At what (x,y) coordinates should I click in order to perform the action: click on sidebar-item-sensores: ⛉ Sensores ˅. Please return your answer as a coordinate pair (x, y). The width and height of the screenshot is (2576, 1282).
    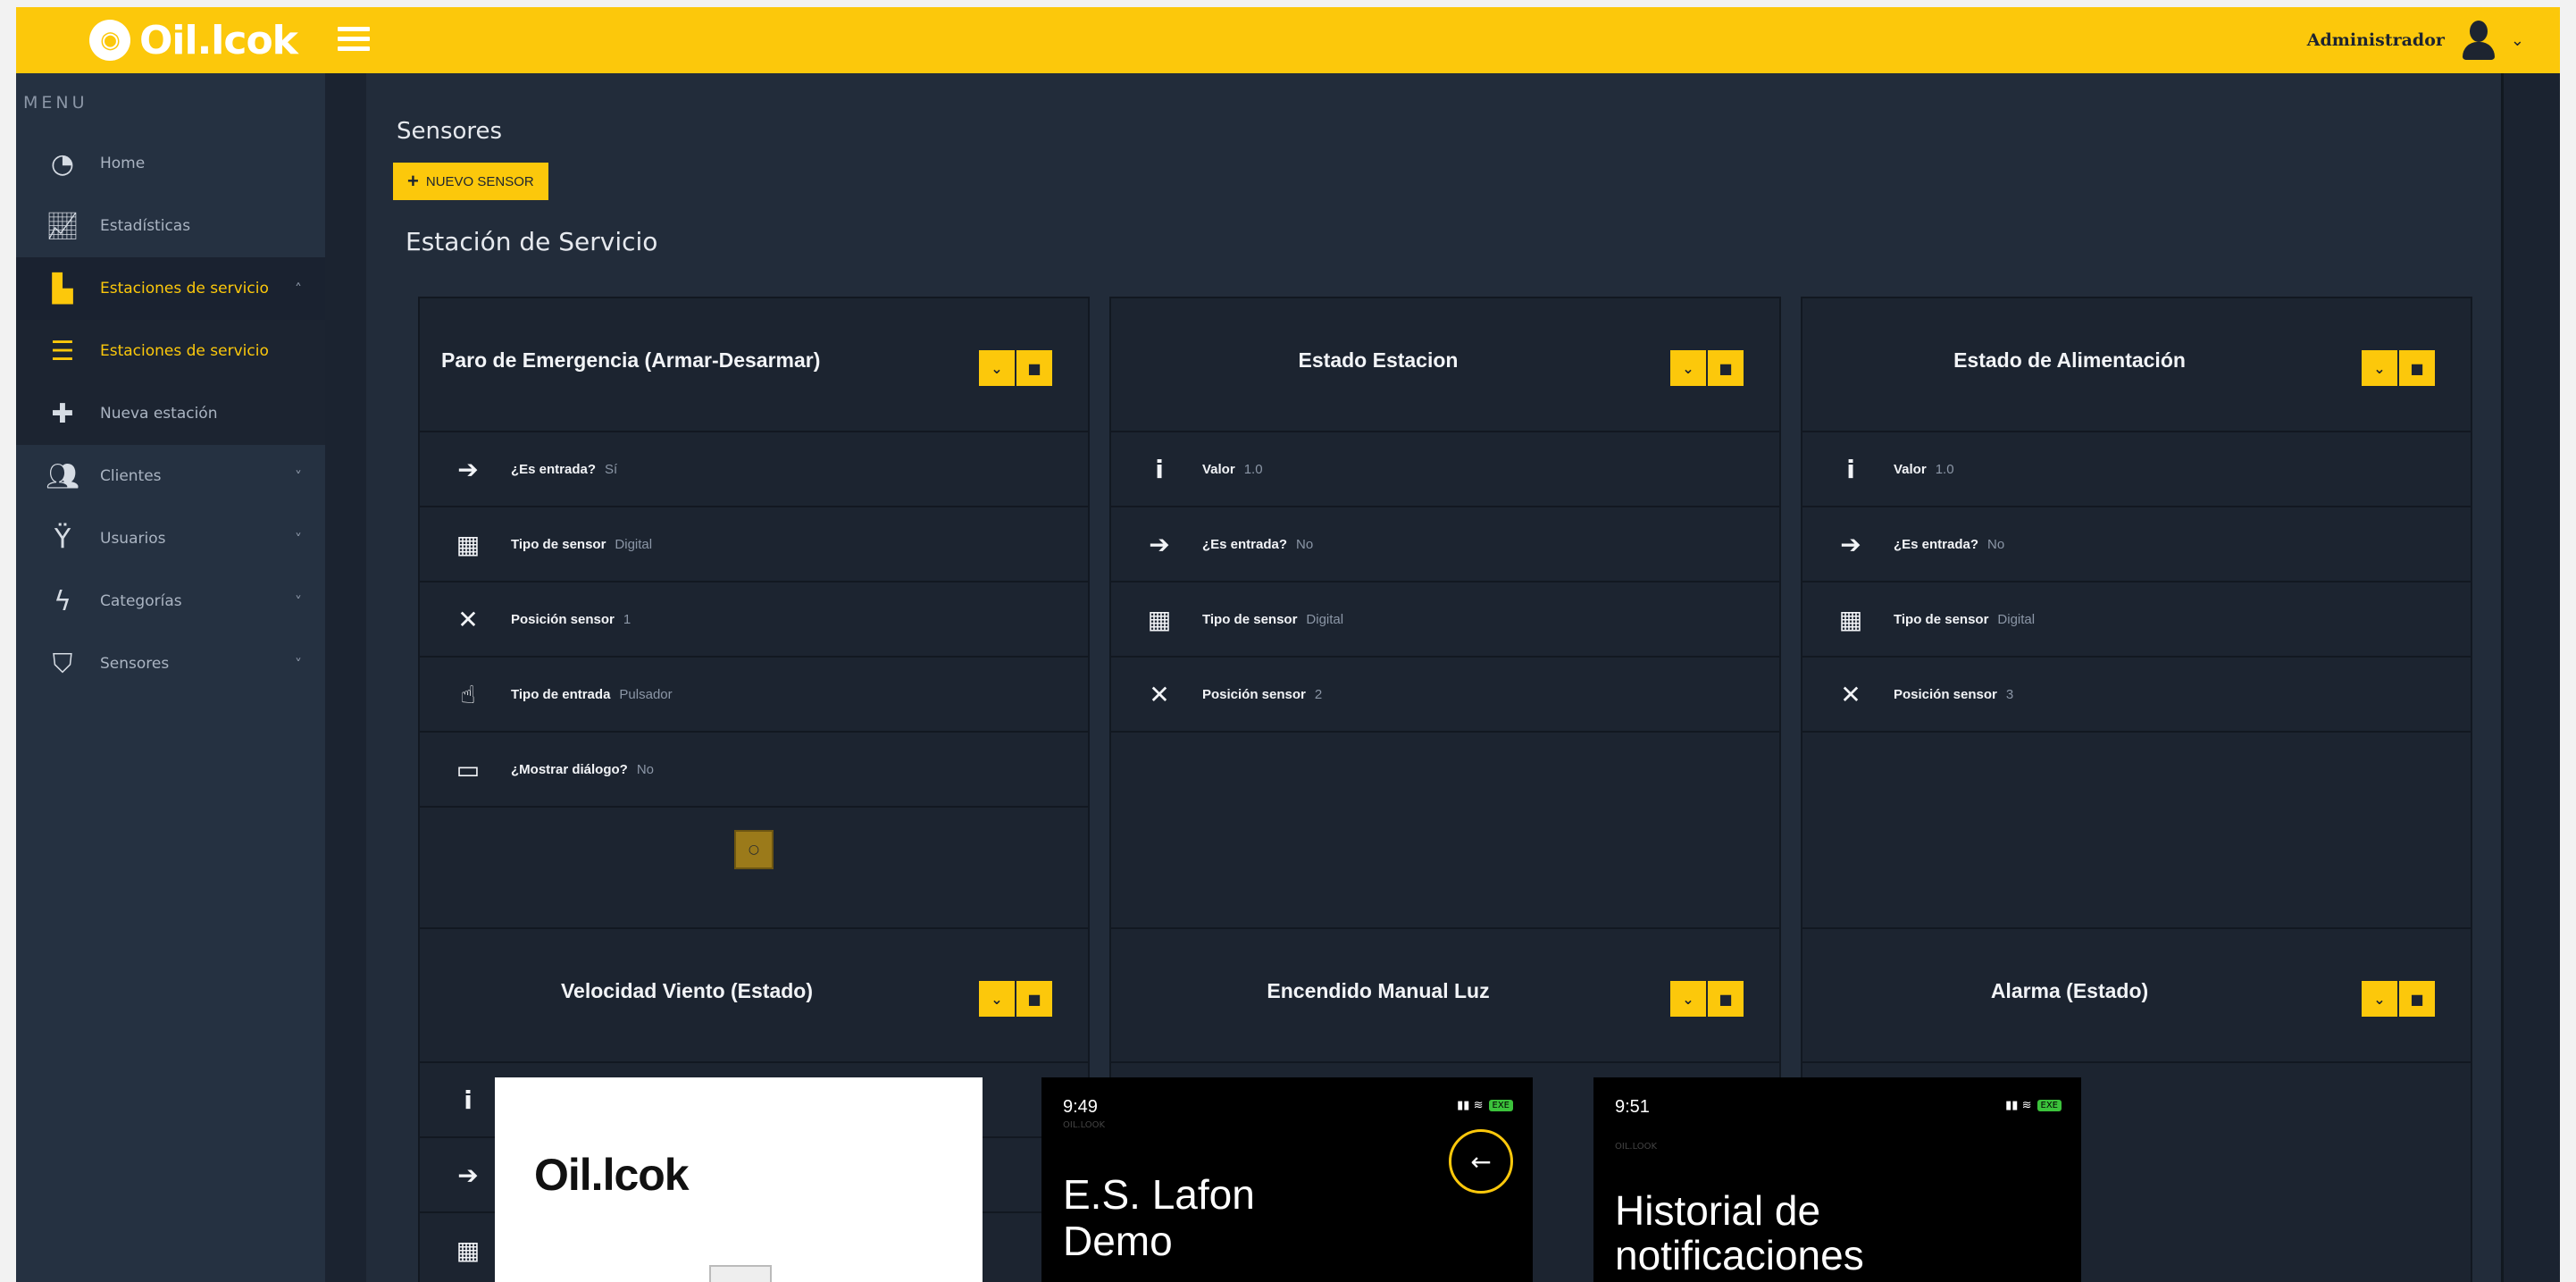
    Looking at the image, I should click on (171, 664).